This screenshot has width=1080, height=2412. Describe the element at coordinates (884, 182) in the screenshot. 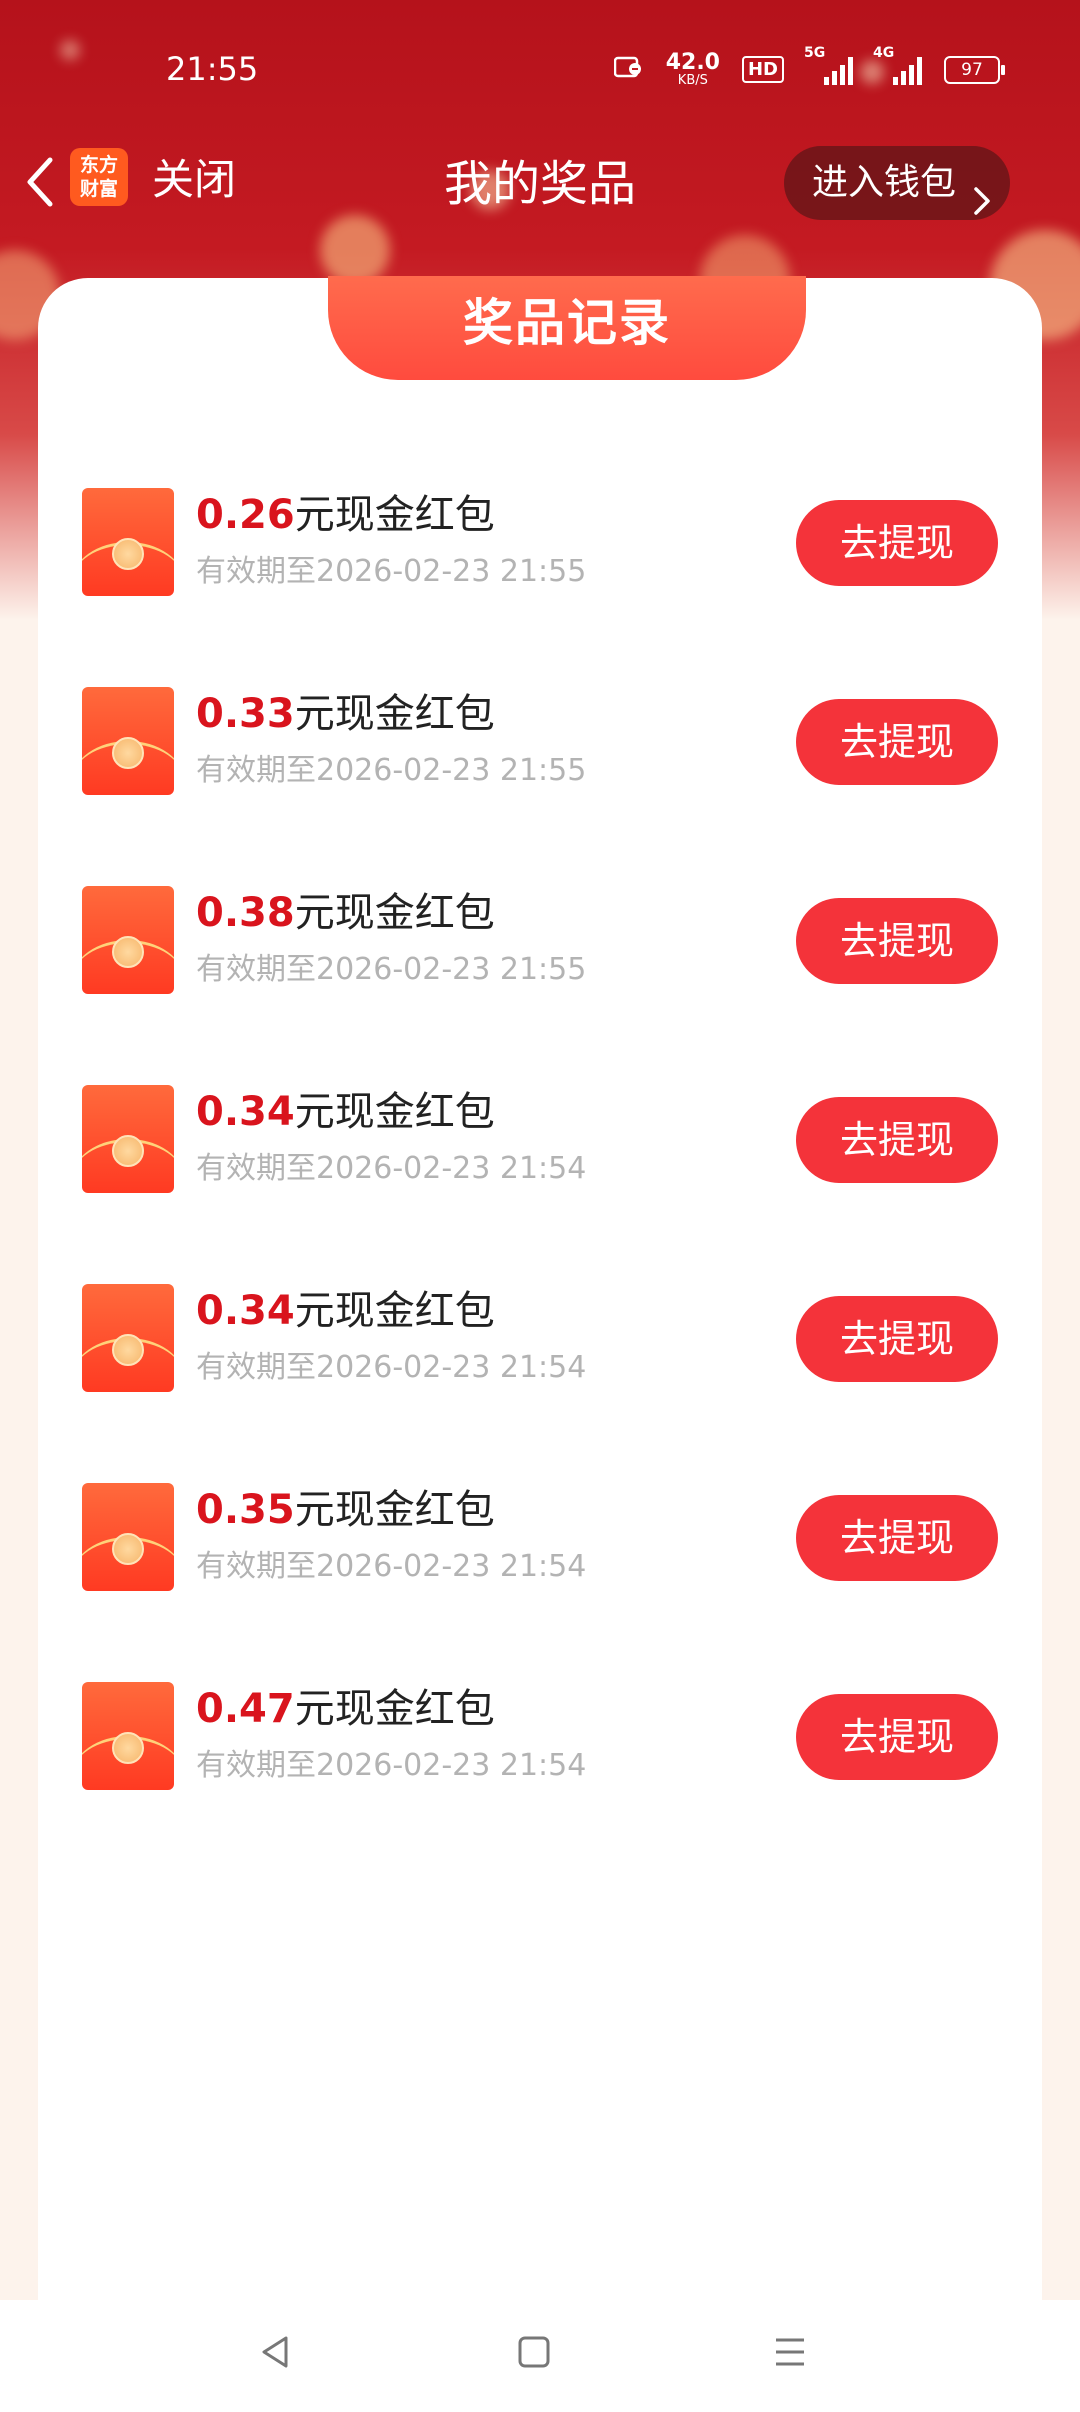

I see `enter-wallet-label: 进入钱包` at that location.